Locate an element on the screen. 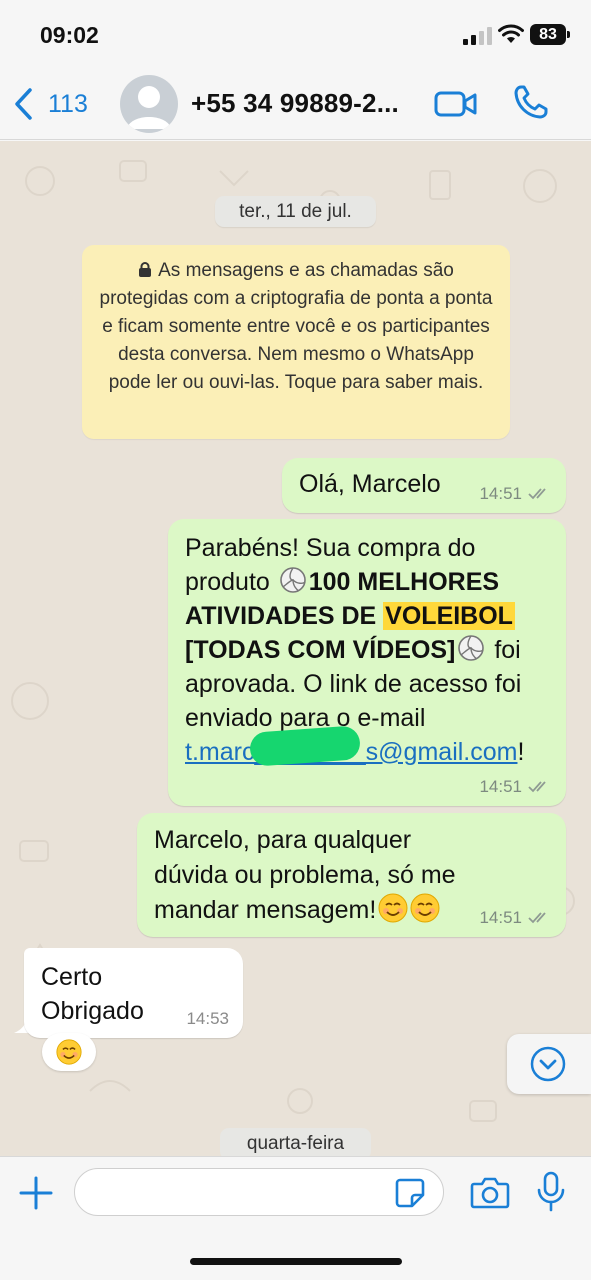 The width and height of the screenshot is (591, 1280). message-text-part: ! is located at coordinates (521, 752).